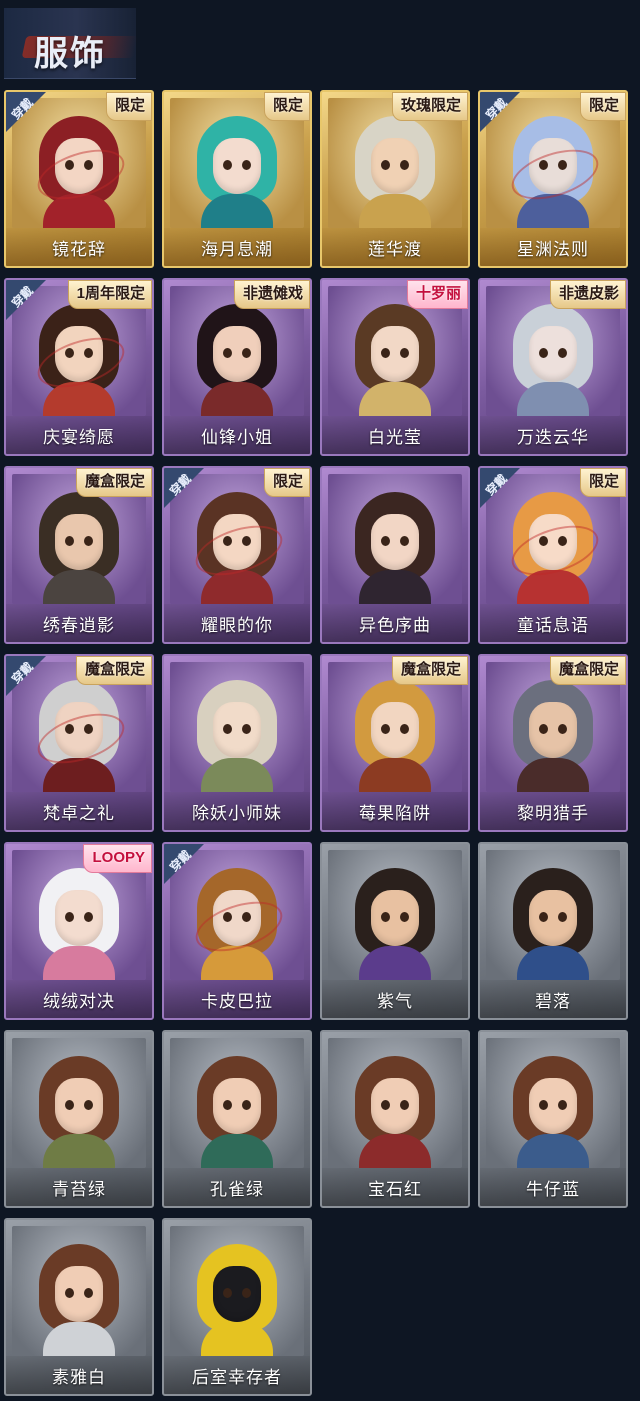  I want to click on costume-card: 宝石红, so click(395, 1119).